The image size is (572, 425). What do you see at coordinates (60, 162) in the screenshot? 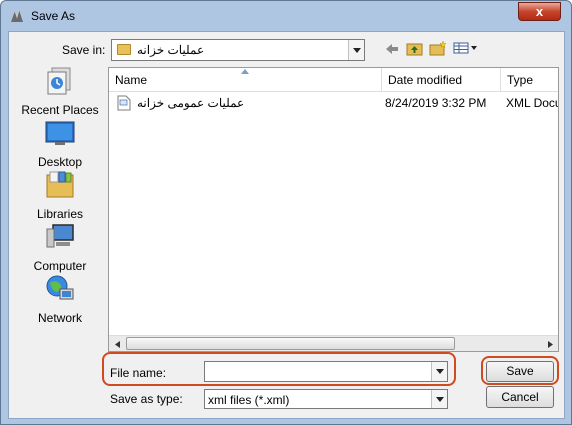
I see `place-label: Desktop` at bounding box center [60, 162].